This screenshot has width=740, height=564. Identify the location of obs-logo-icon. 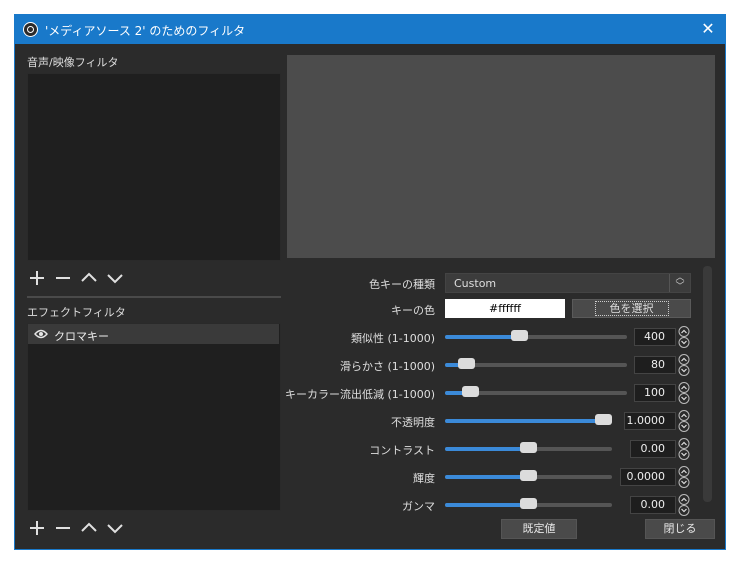
(30, 29).